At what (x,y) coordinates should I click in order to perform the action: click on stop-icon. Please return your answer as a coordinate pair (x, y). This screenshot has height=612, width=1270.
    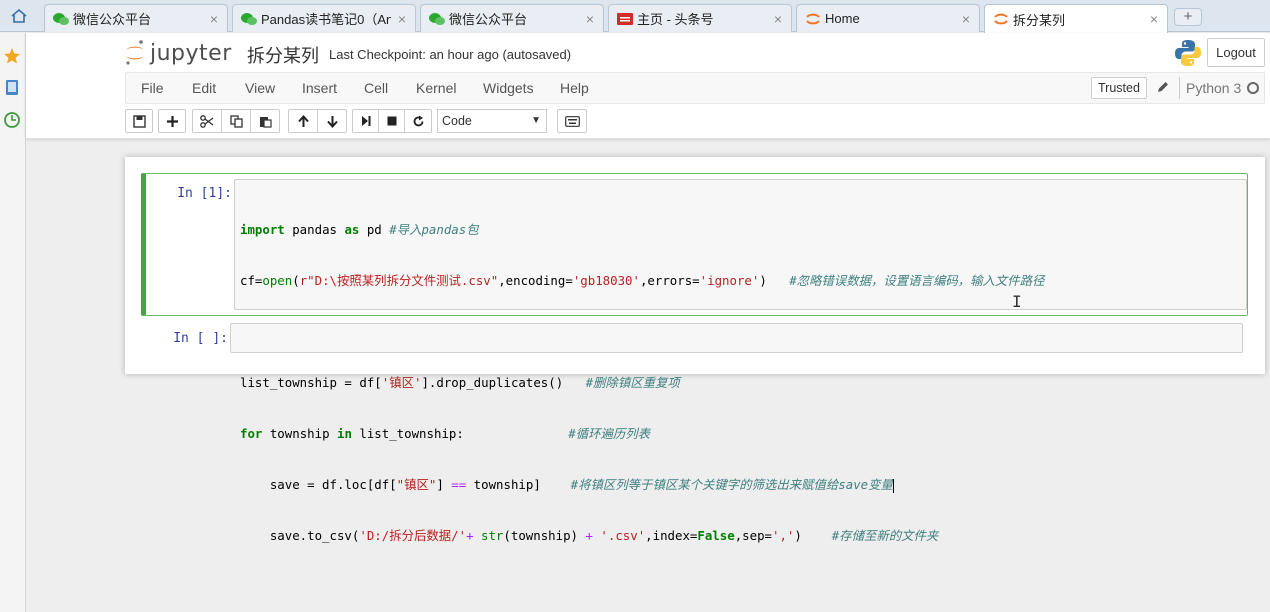
    Looking at the image, I should click on (391, 121).